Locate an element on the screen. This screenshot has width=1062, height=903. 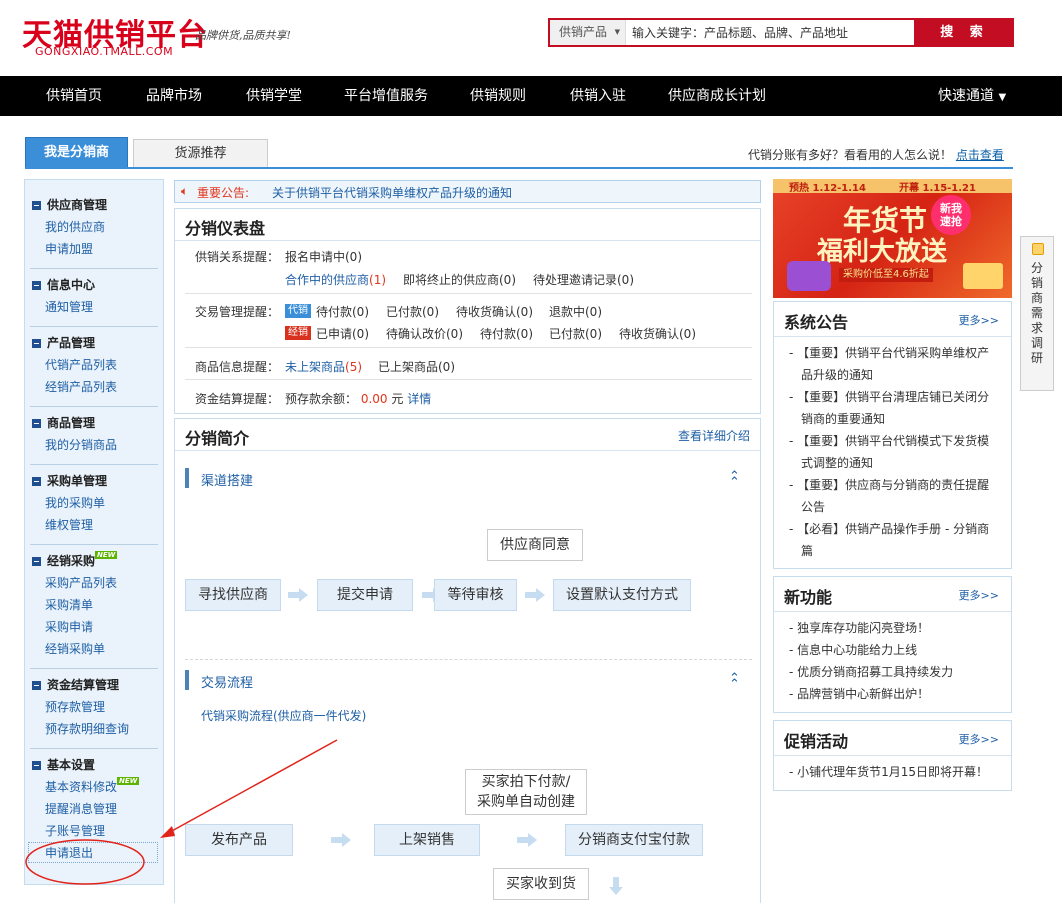
announcement-item-cont: 品升级的通知 is located at coordinates (889, 375).